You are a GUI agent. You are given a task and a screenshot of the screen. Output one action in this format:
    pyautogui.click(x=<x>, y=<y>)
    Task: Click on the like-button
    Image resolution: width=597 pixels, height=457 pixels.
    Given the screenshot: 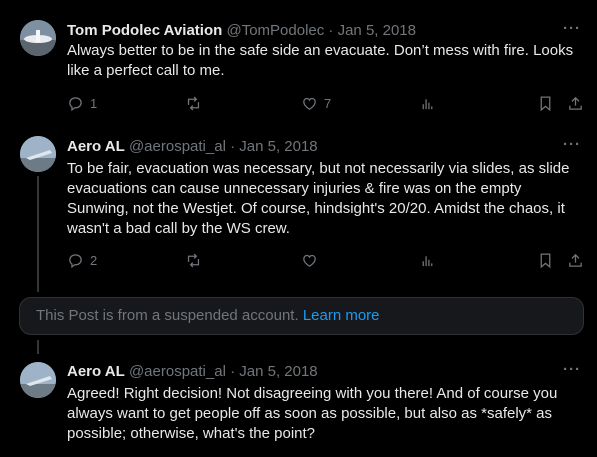 What is the action you would take?
    pyautogui.click(x=309, y=260)
    